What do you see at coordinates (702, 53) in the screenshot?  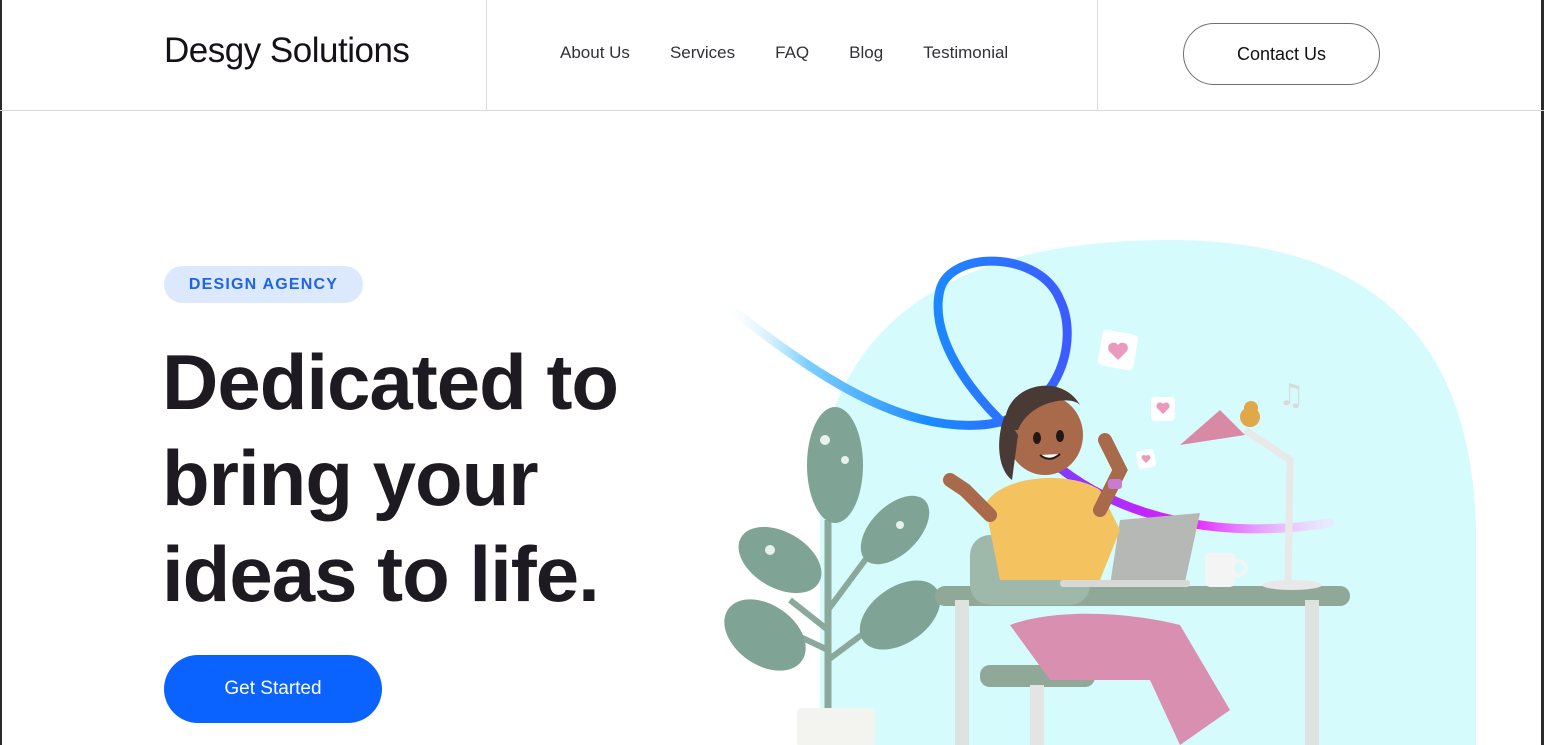 I see `nav-services: Services` at bounding box center [702, 53].